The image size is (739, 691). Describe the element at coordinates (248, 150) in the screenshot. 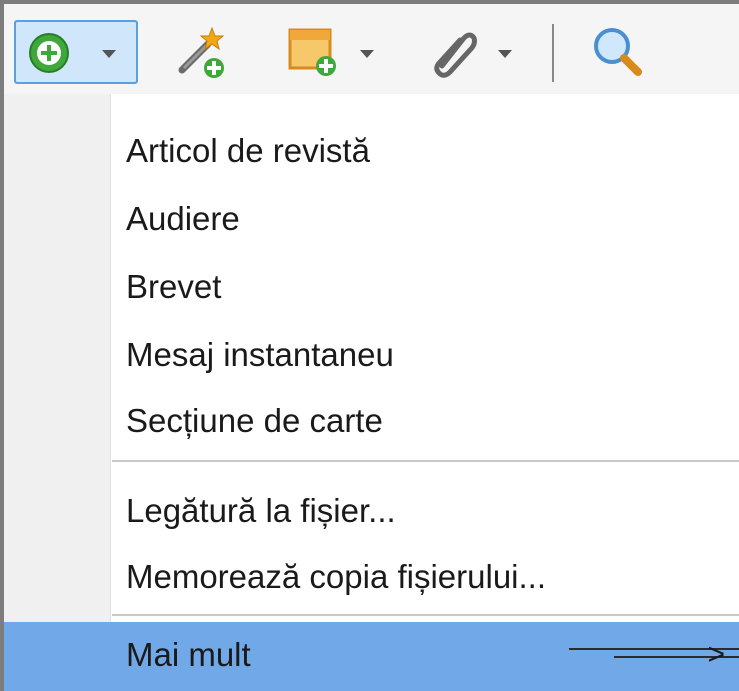

I see `menu-item-label: Articol de revistă` at that location.